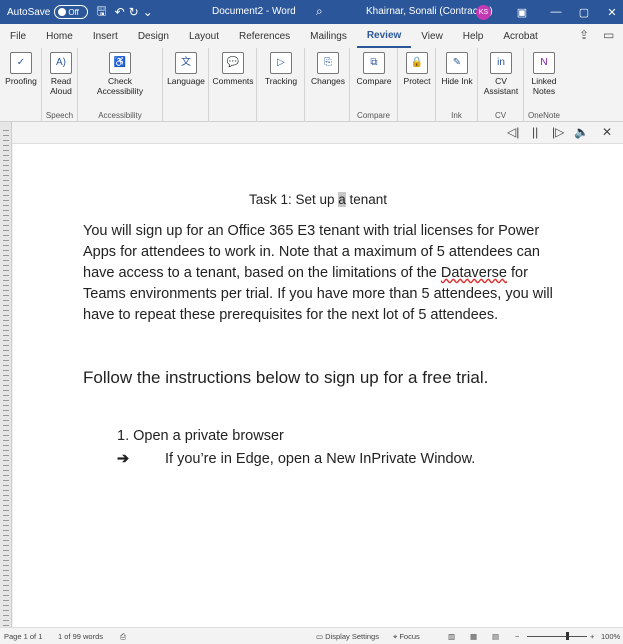  What do you see at coordinates (319, 11) in the screenshot?
I see `search-icon: ⌕` at bounding box center [319, 11].